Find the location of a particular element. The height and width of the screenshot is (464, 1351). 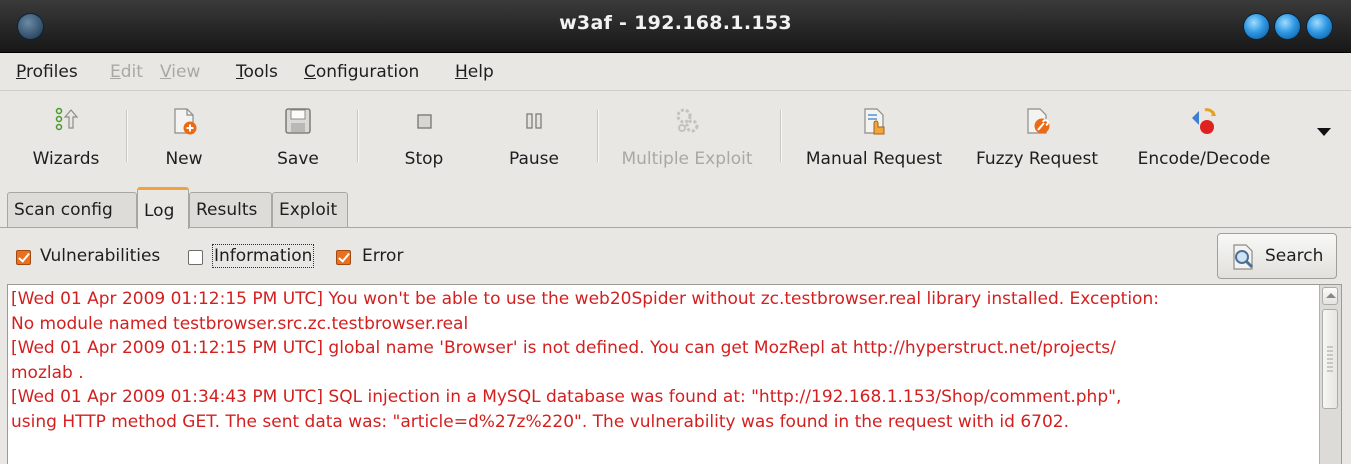

vulnerabilities-label: Vulnerabilities is located at coordinates (100, 256).